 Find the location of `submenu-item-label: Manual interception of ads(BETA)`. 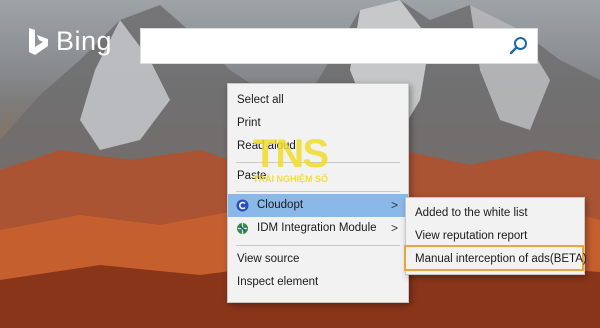

submenu-item-label: Manual interception of ads(BETA) is located at coordinates (501, 259).